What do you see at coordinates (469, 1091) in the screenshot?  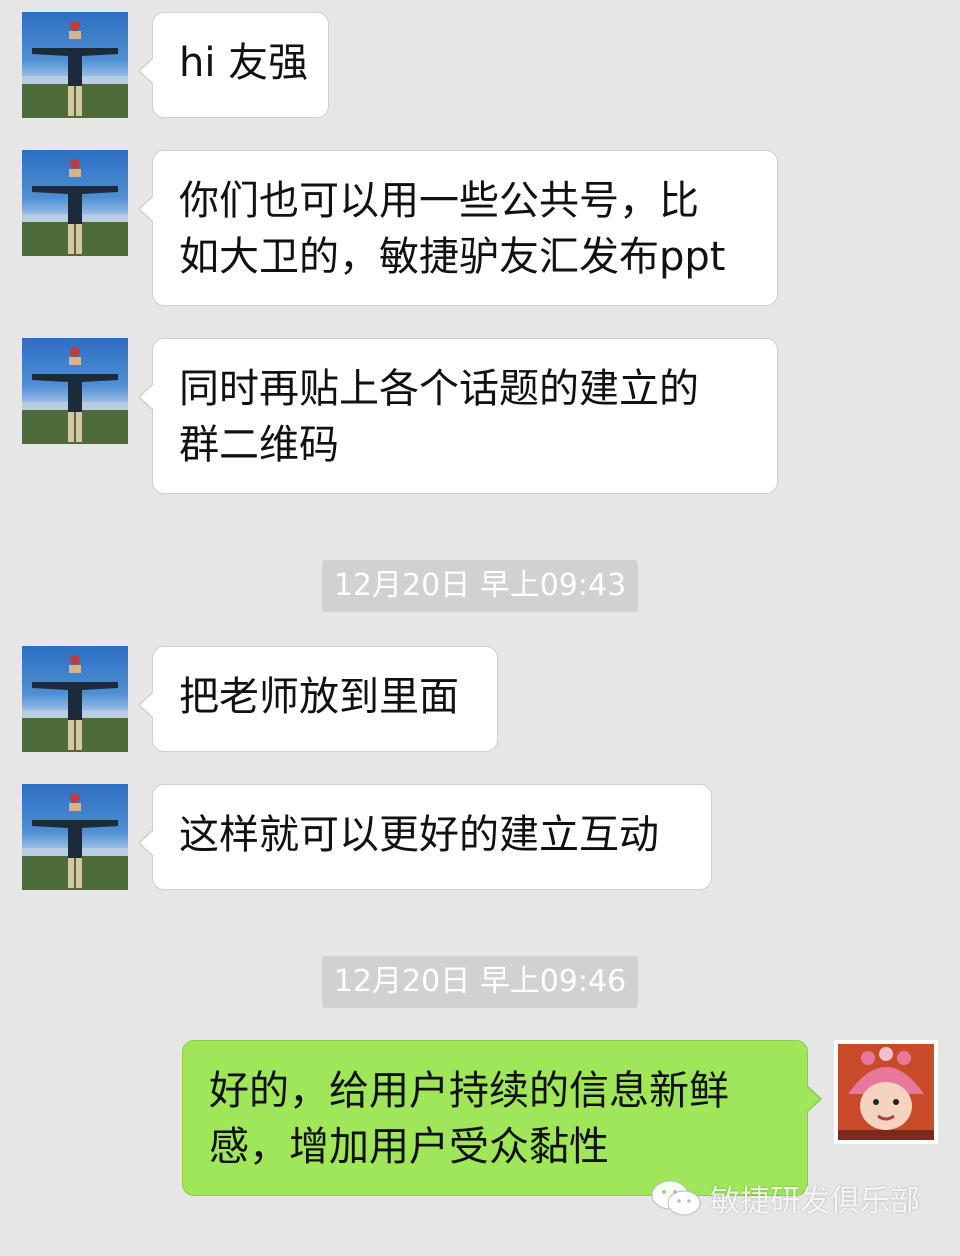 I see `message-text: 好的，给用户持续的信息新鲜` at bounding box center [469, 1091].